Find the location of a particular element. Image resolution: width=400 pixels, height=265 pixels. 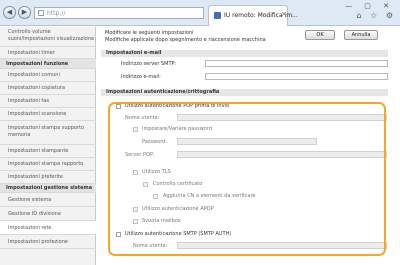

ok-button: OK is located at coordinates (320, 35).